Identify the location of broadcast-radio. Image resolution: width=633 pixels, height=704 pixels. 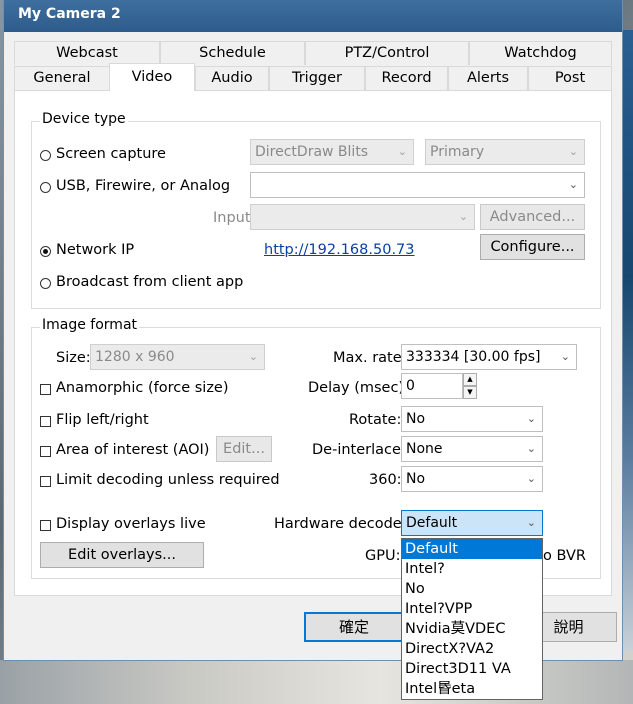
(45, 283).